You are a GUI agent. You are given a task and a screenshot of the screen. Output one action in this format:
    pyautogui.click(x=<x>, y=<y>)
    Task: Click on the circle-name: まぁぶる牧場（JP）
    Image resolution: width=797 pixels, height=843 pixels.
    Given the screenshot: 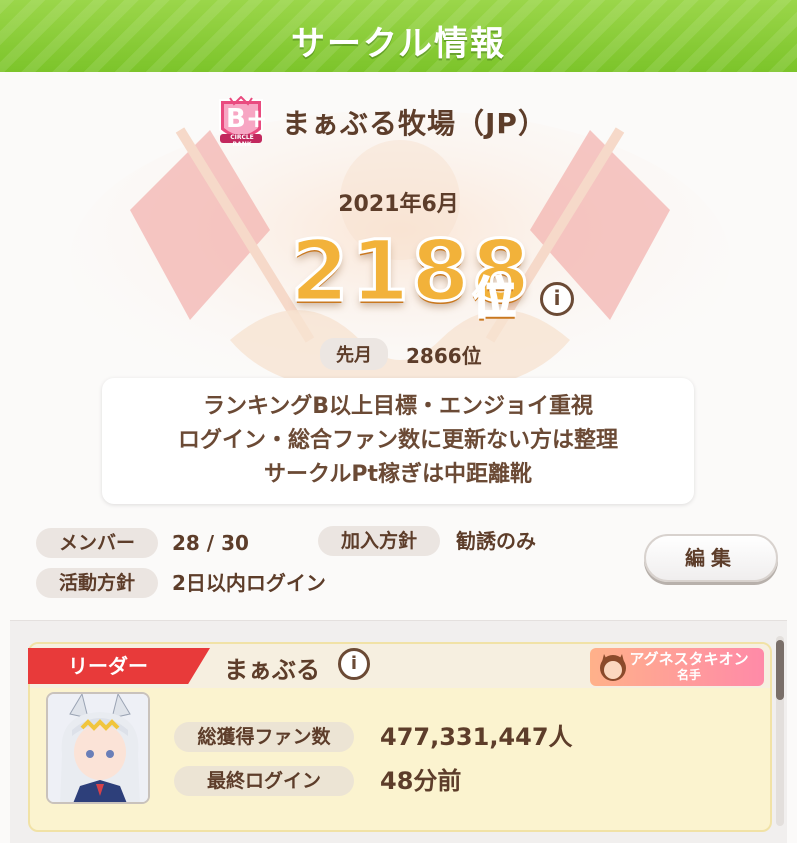 What is the action you would take?
    pyautogui.click(x=414, y=123)
    